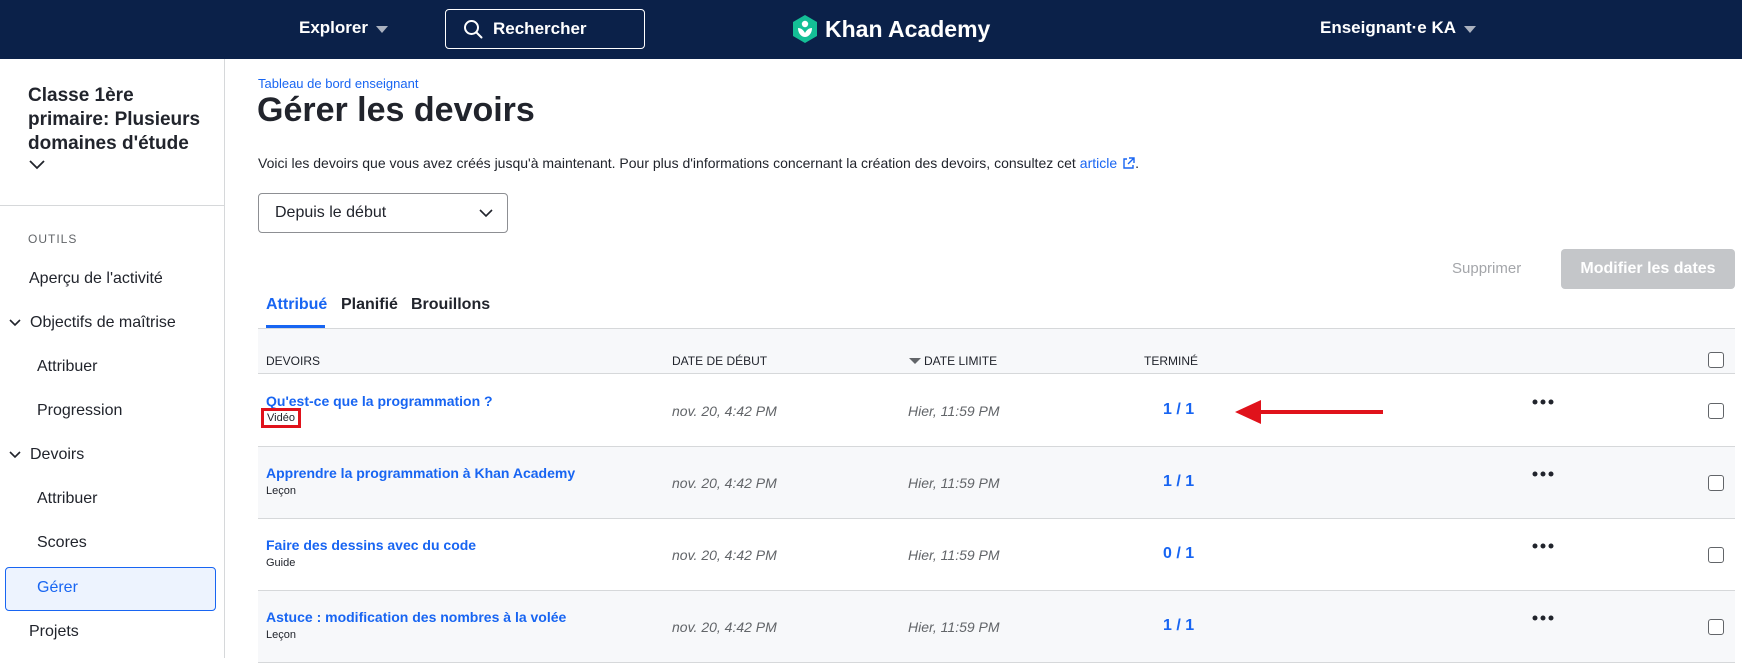  Describe the element at coordinates (961, 361) in the screenshot. I see `header-label: DATE LIMITE` at that location.